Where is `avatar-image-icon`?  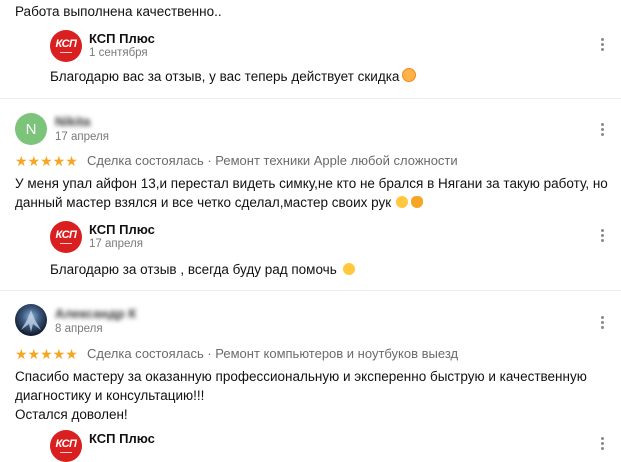
avatar-image-icon is located at coordinates (31, 321).